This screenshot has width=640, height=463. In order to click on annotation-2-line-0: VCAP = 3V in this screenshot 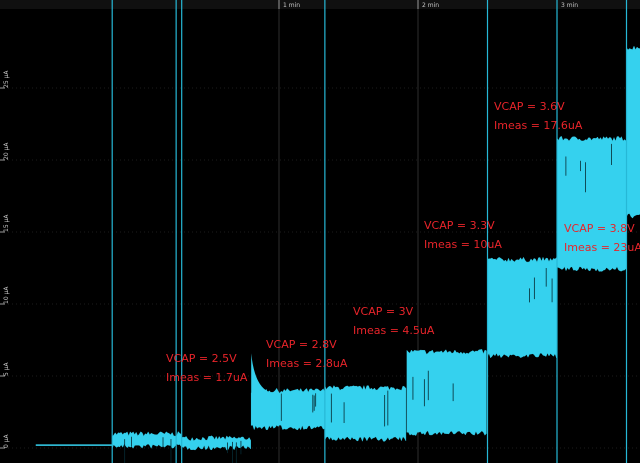, I will do `click(383, 311)`.